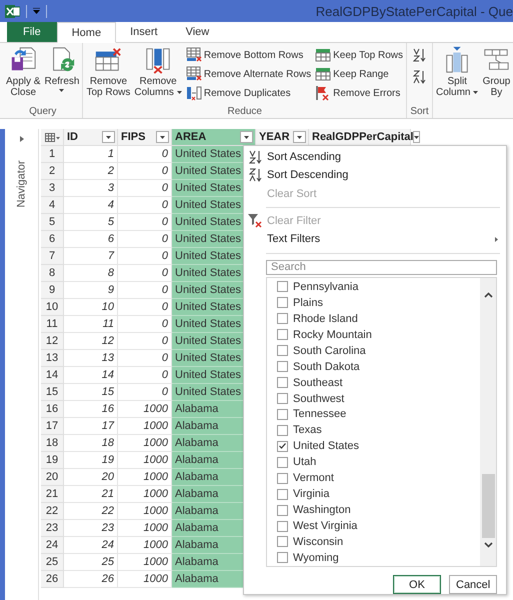 The image size is (513, 600). I want to click on customize-toolbar-icon, so click(36, 11).